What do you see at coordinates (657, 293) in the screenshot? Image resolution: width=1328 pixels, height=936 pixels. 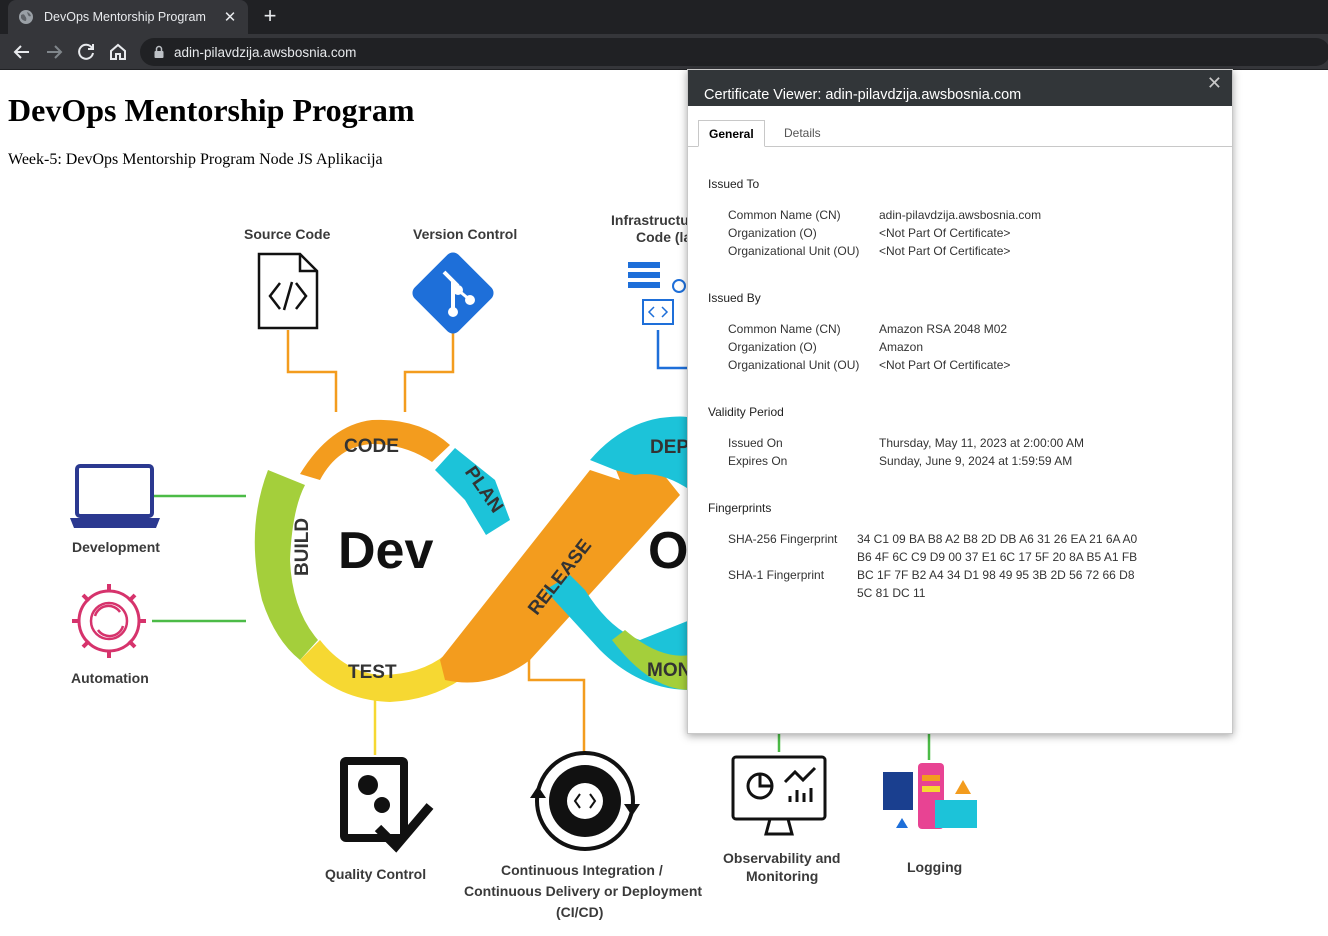 I see `infrastructure-as-code-icon` at bounding box center [657, 293].